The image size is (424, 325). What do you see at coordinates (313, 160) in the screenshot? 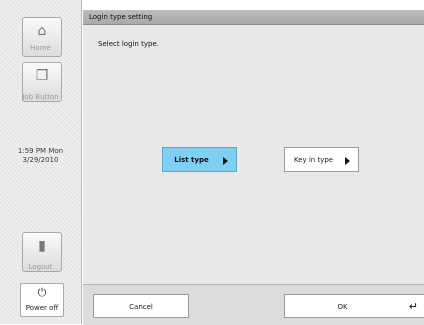
I see `key-in-type-label: Key in type` at bounding box center [313, 160].